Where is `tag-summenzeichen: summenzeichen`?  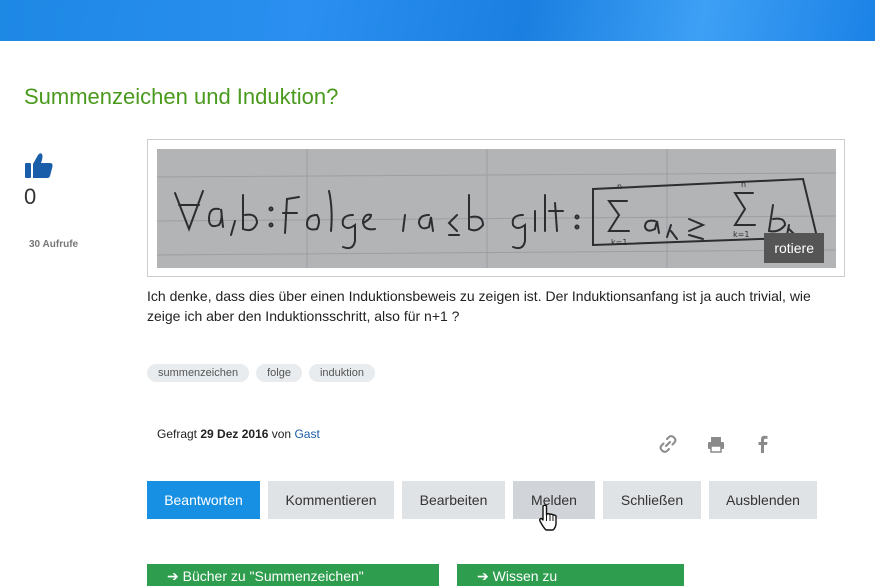 tag-summenzeichen: summenzeichen is located at coordinates (198, 373).